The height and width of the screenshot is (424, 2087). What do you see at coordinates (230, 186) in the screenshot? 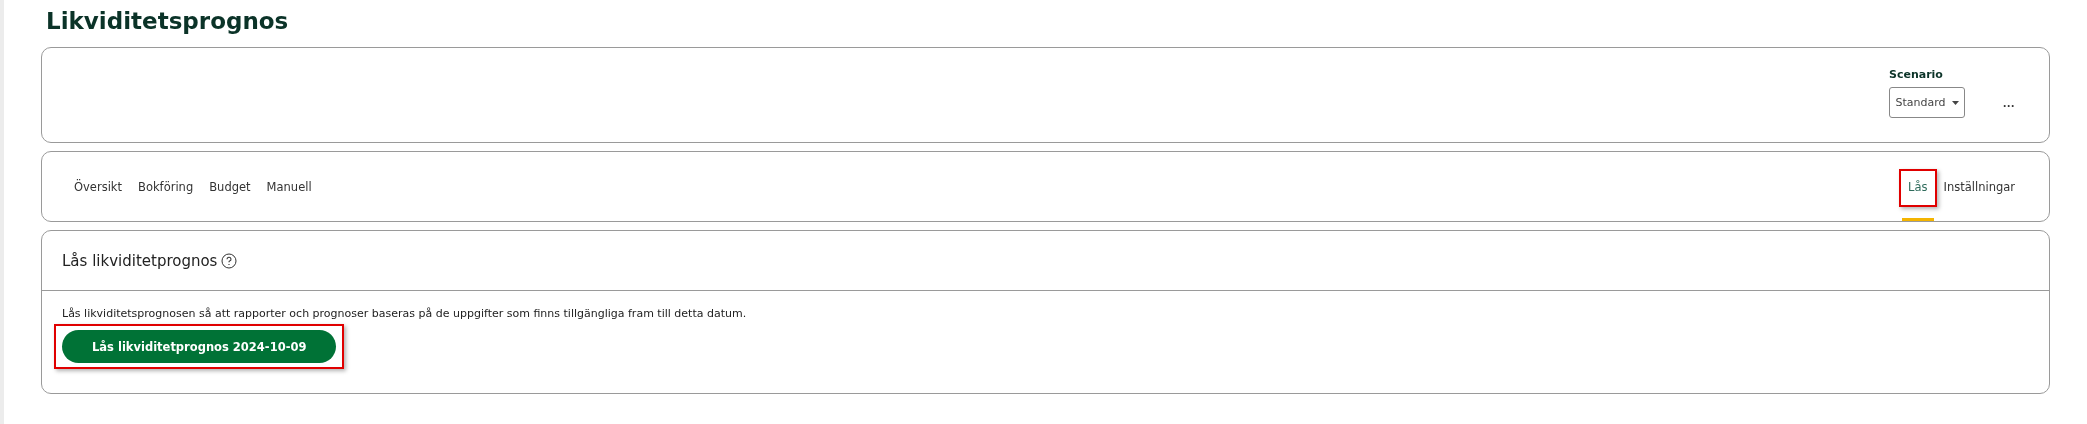
I see `tab: Budget` at bounding box center [230, 186].